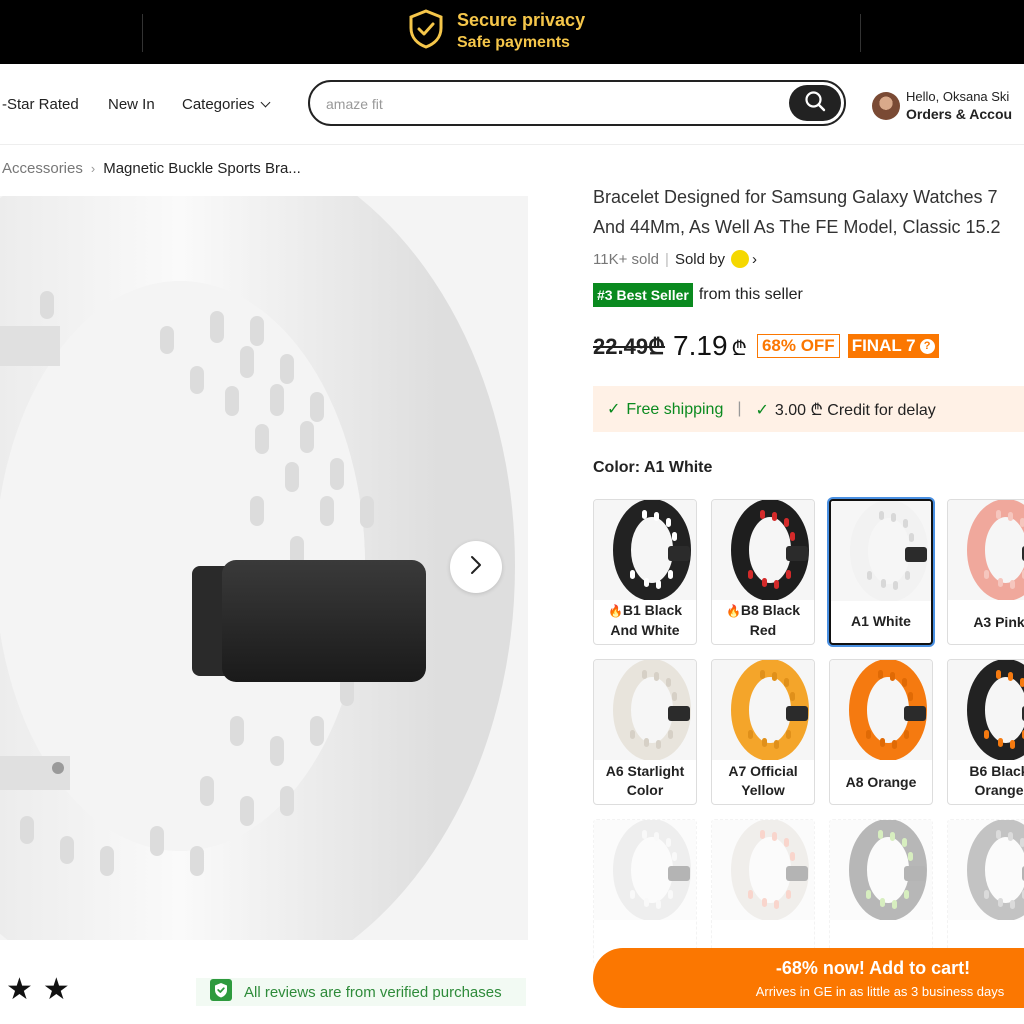 Image resolution: width=1024 pixels, height=1024 pixels. What do you see at coordinates (220, 992) in the screenshot?
I see `verified-shield-icon` at bounding box center [220, 992].